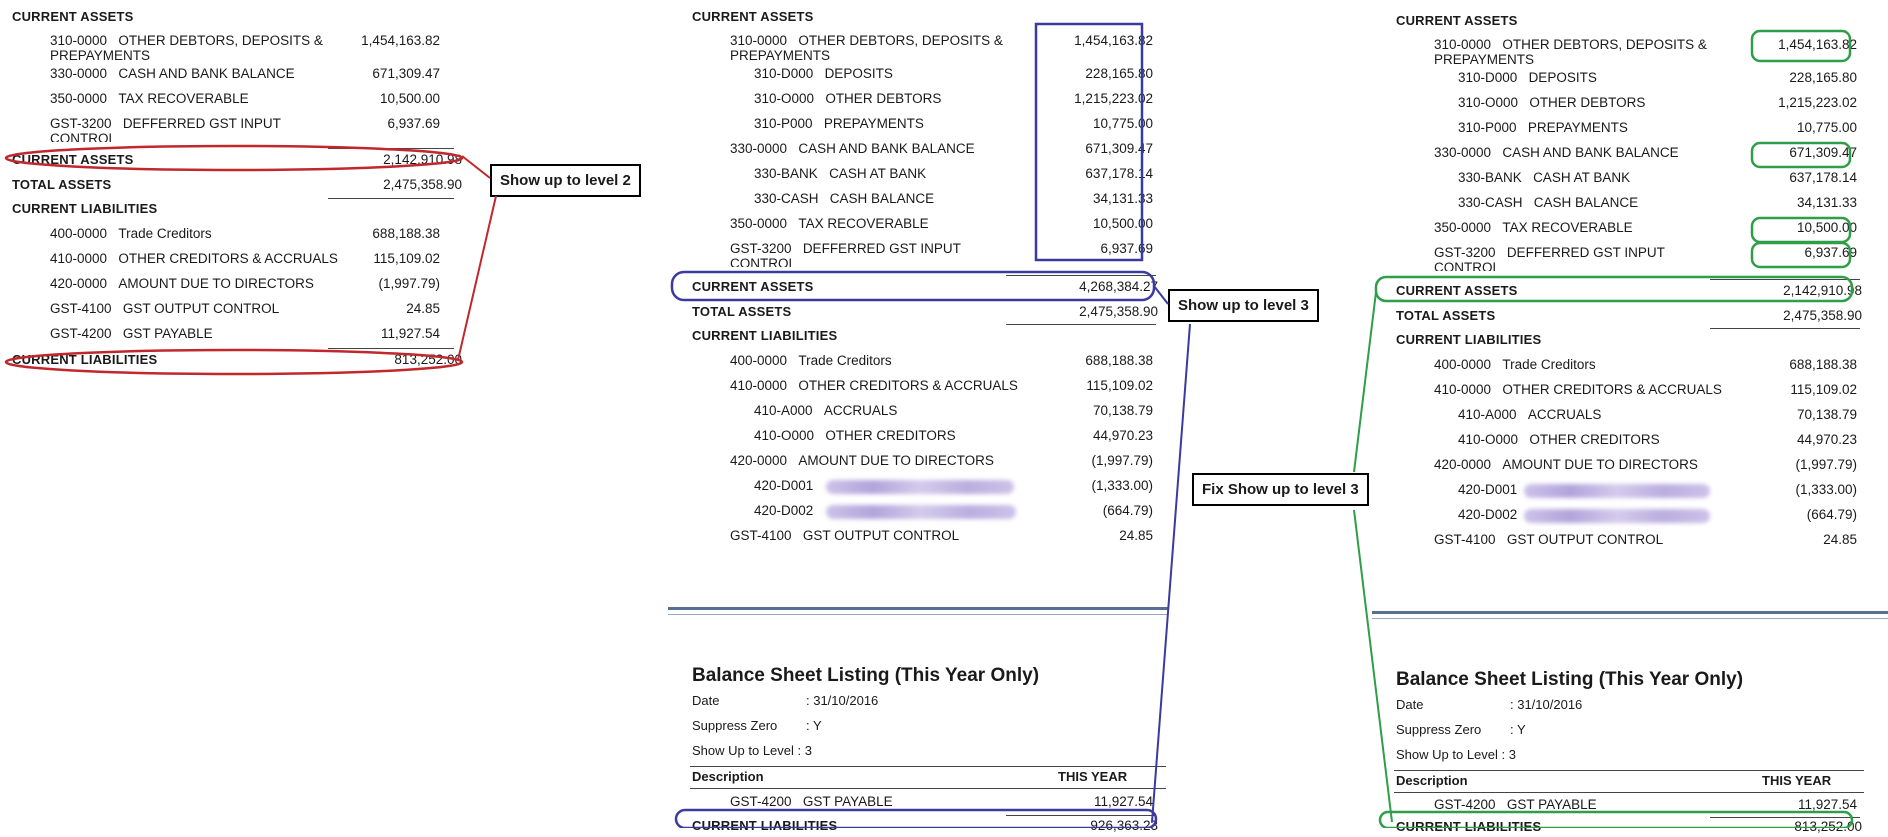 This screenshot has height=837, width=1888. Describe the element at coordinates (925, 825) in the screenshot. I see `current-liabilities-total-row: CURRENT LIABILITIES 926,363.23` at that location.